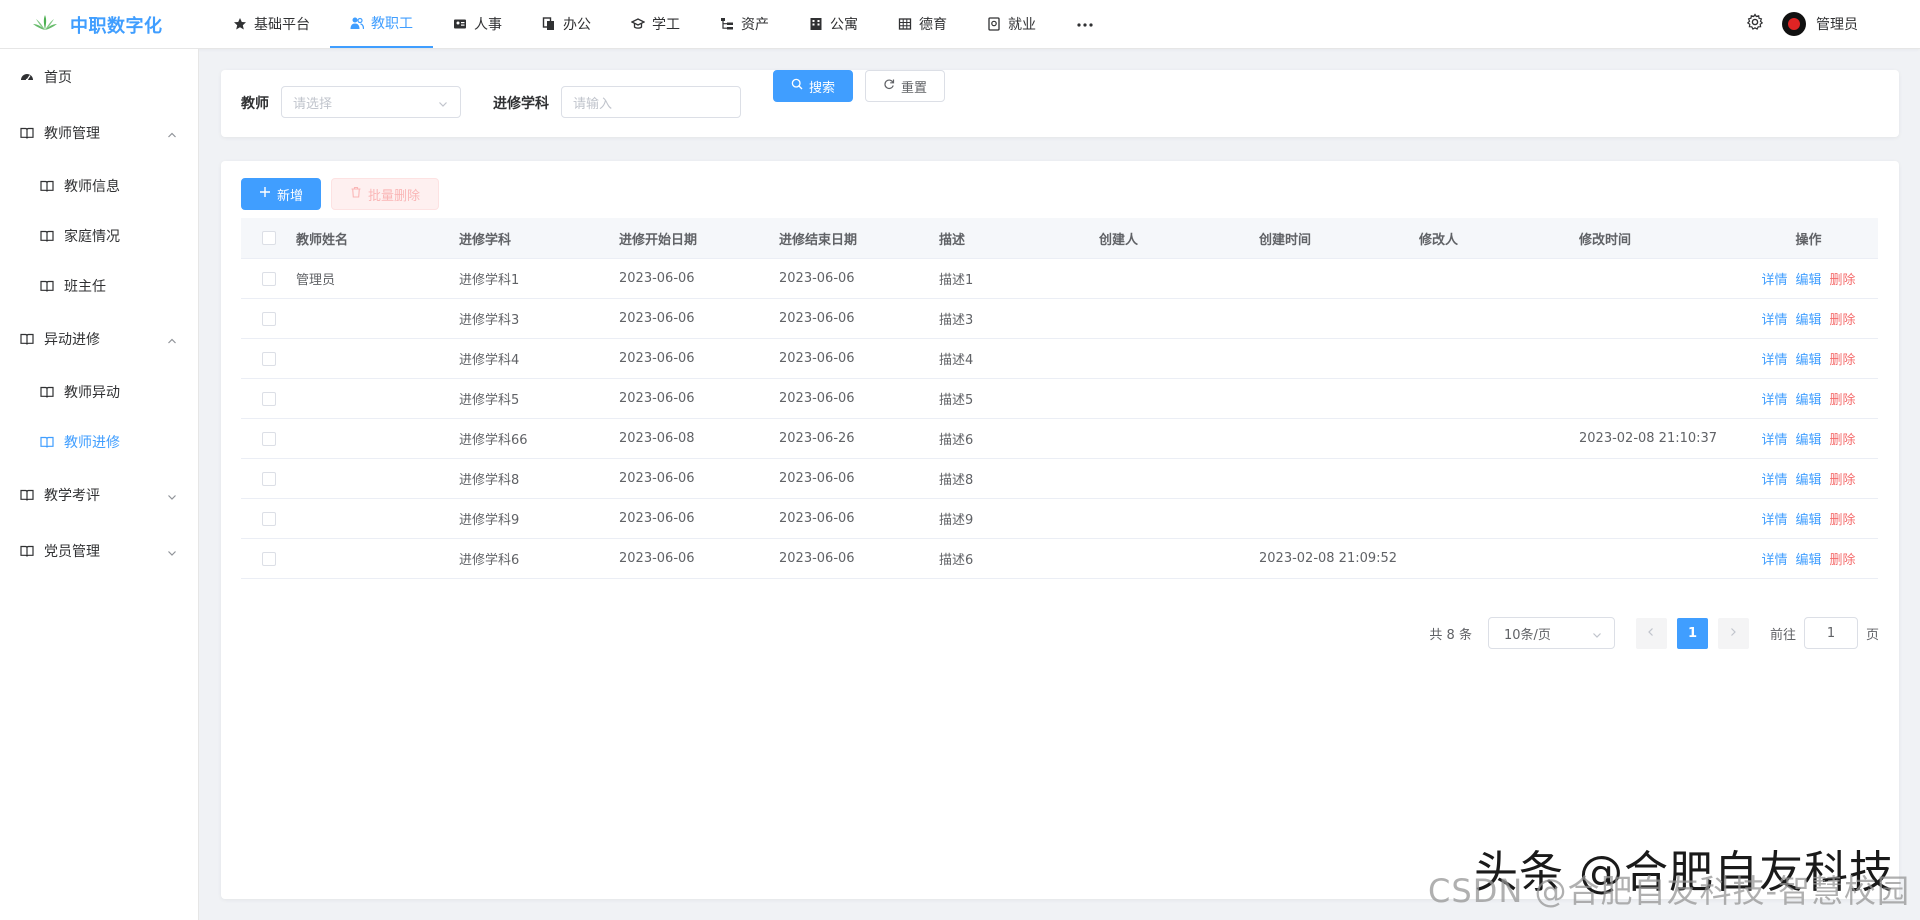 The image size is (1920, 920). Describe the element at coordinates (99, 551) in the screenshot. I see `sidebar-group-party-members: 党员管理` at that location.